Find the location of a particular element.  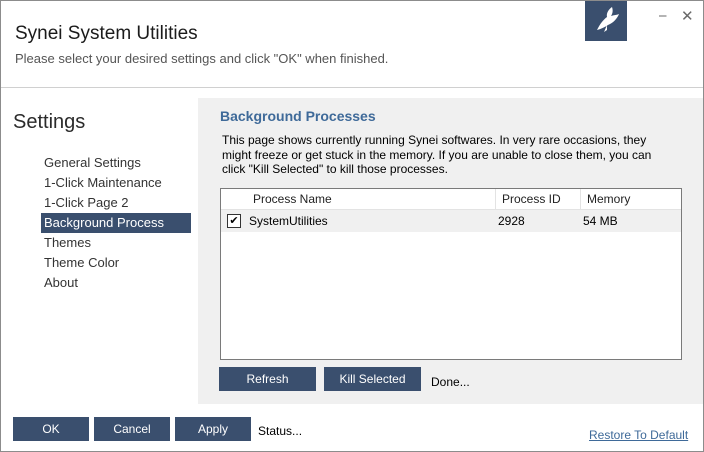

nav-item-1-click-page-2: 1-Click Page 2 is located at coordinates (116, 203).